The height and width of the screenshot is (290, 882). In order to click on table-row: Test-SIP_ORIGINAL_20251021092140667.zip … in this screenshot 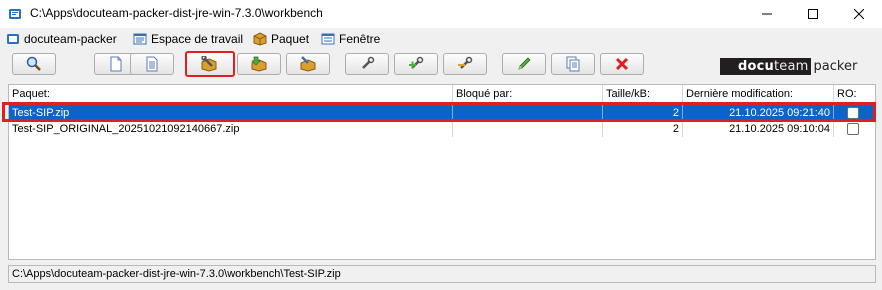, I will do `click(442, 129)`.